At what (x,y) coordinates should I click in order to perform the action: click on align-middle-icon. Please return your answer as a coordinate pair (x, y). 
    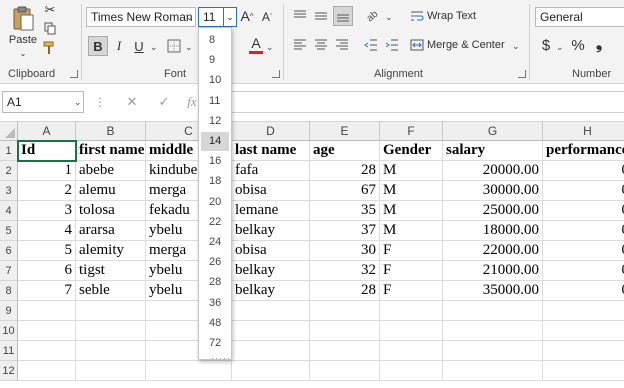
    Looking at the image, I should click on (321, 16).